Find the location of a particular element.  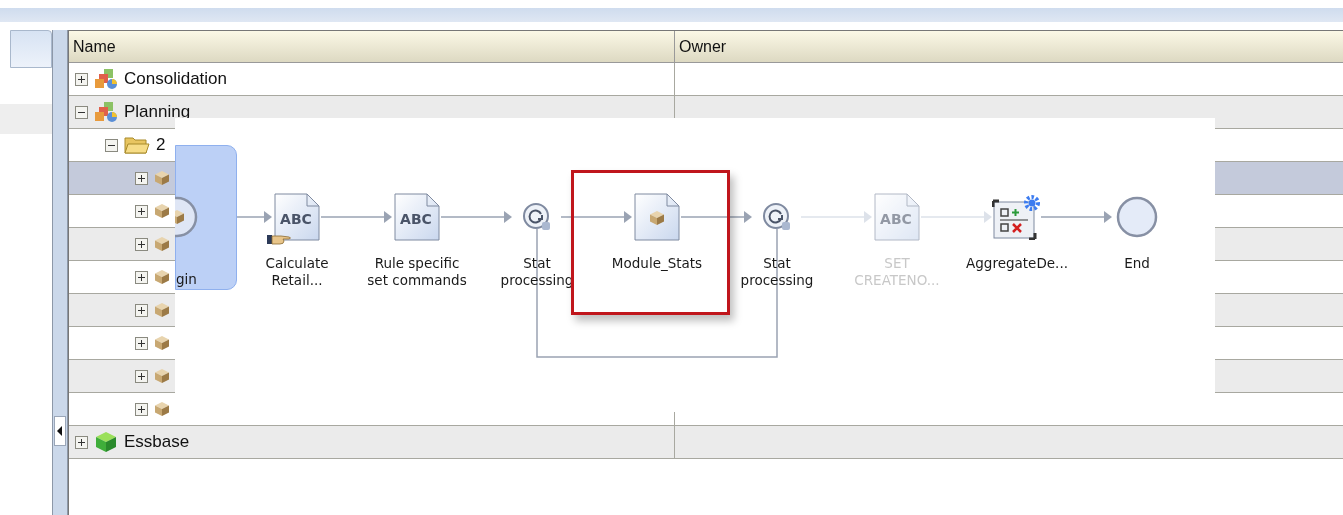

node-label: Module_Stats is located at coordinates (657, 263).